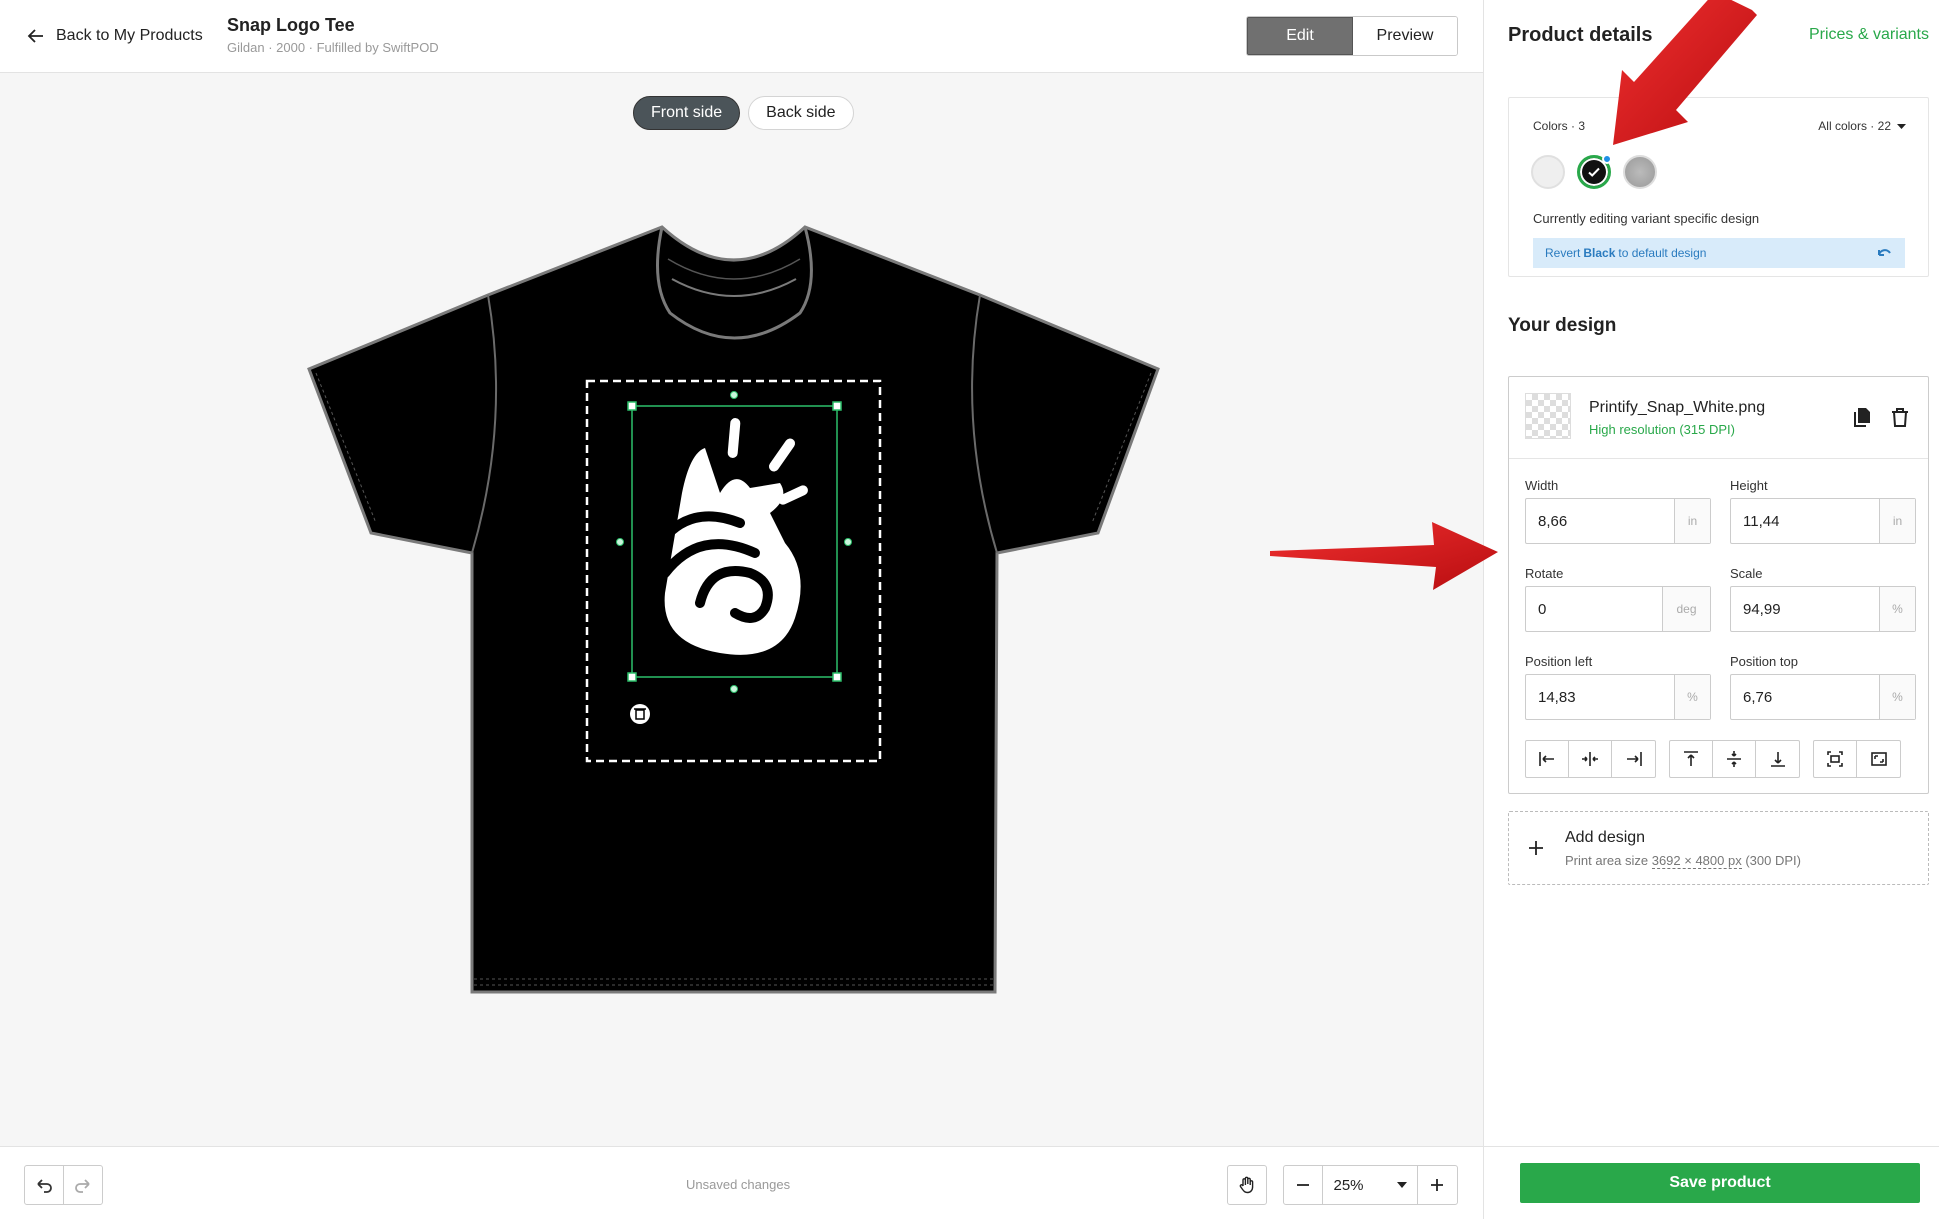 The height and width of the screenshot is (1219, 1939). I want to click on add-design-subtitle: Print area size 3692 × 4800 px (300 DPI), so click(1683, 861).